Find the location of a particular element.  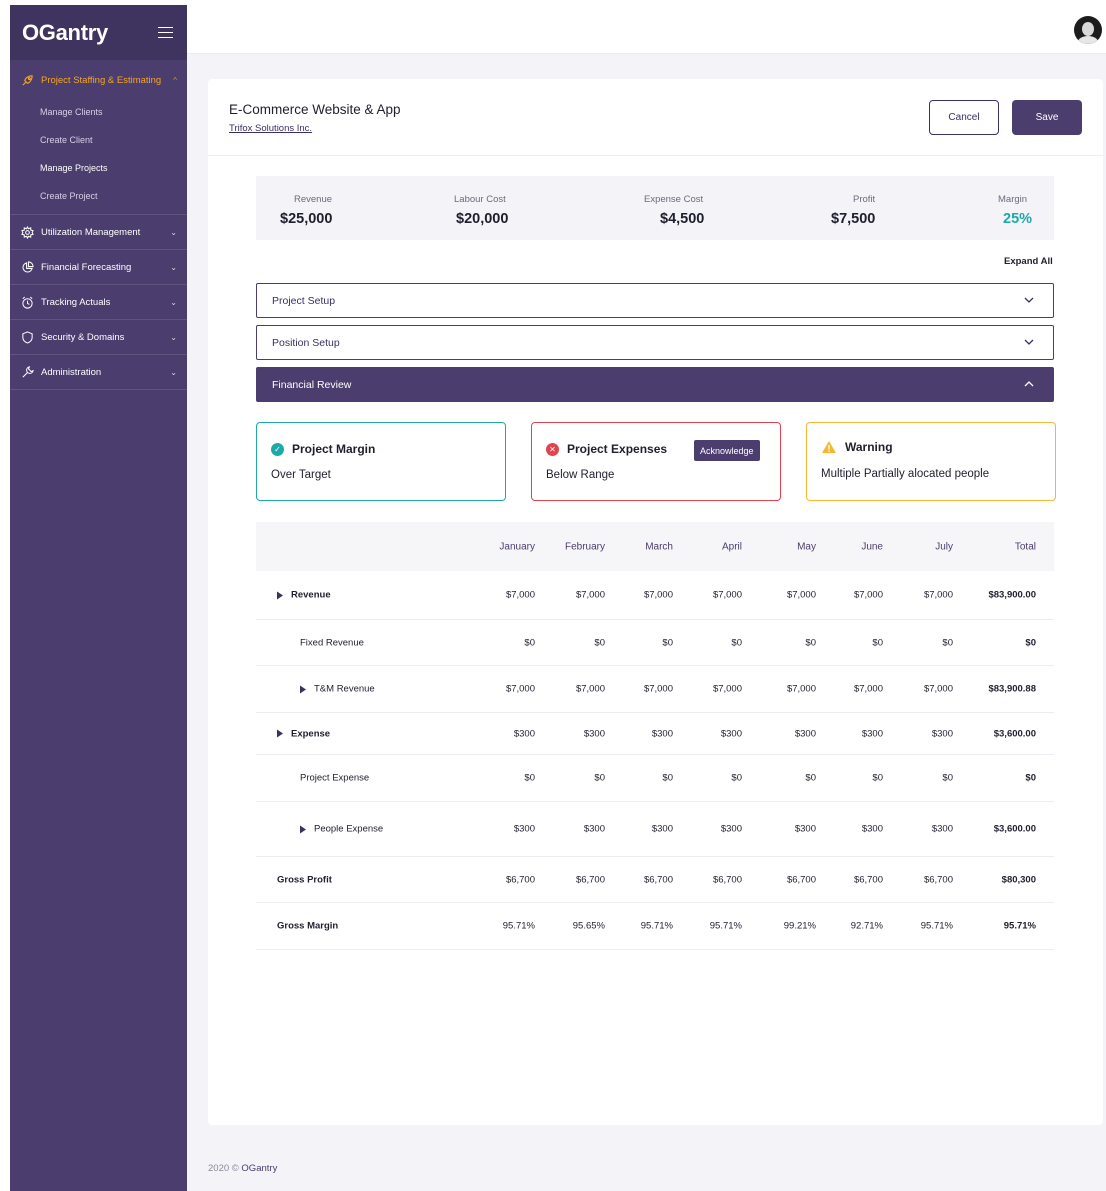

sidebar-item-create-project: Create Project is located at coordinates (113, 196).